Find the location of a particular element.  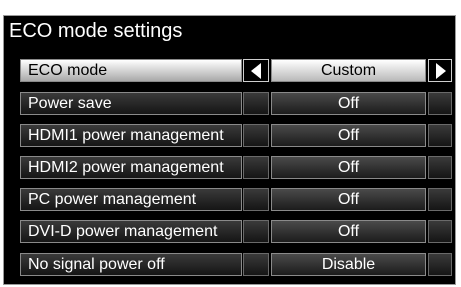

power-save-value: Off is located at coordinates (348, 103).